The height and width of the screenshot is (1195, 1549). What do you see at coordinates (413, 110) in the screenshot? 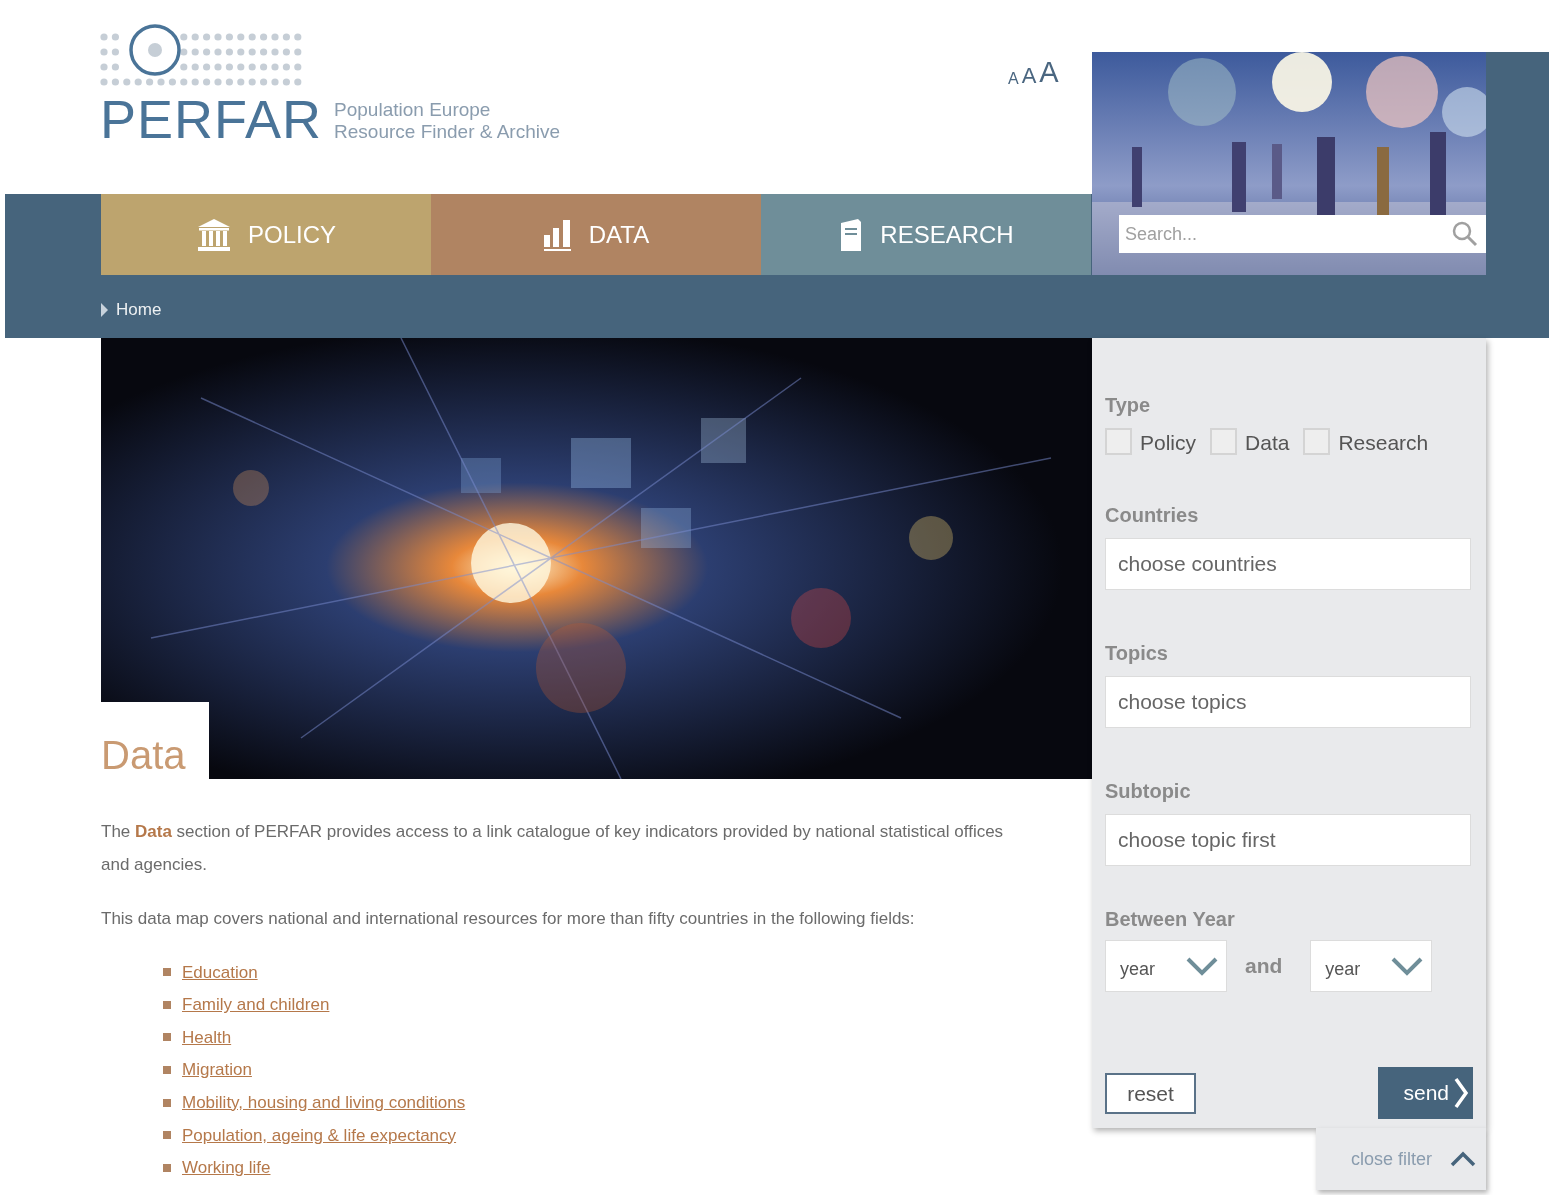
I see `logo-tagline: Population Europe` at bounding box center [413, 110].